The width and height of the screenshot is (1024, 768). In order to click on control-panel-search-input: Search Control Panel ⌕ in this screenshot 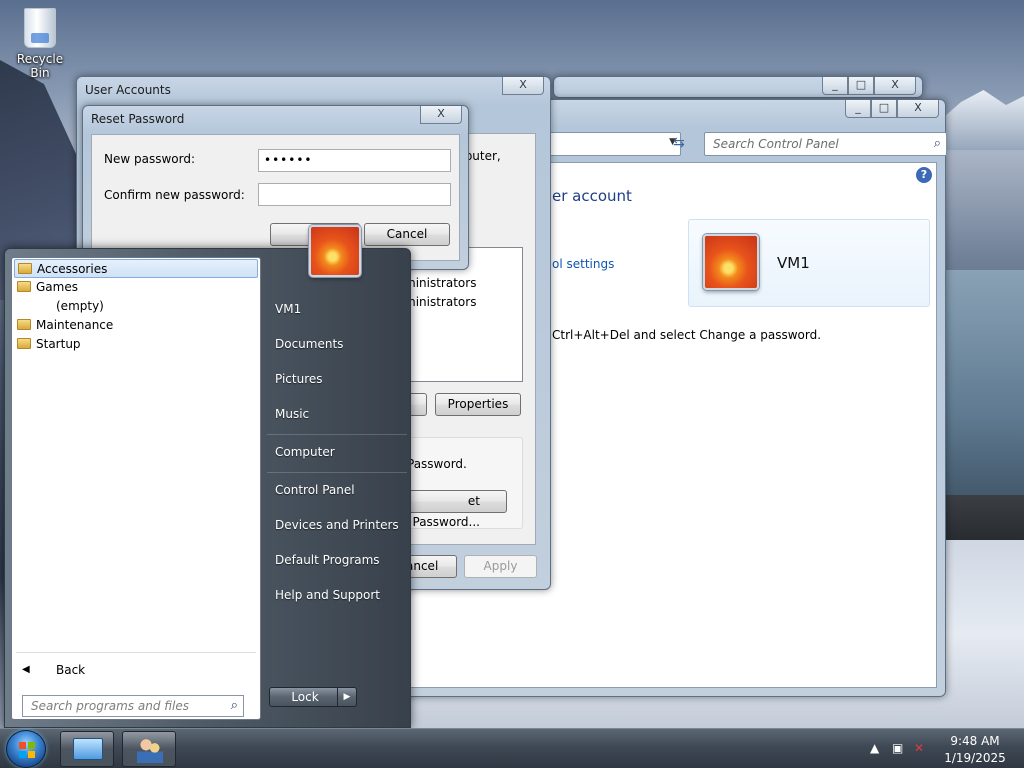, I will do `click(825, 144)`.